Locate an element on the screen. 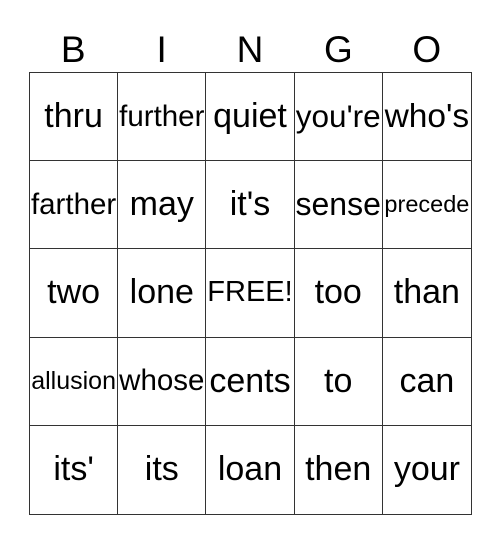  bingo-cell: two is located at coordinates (74, 293).